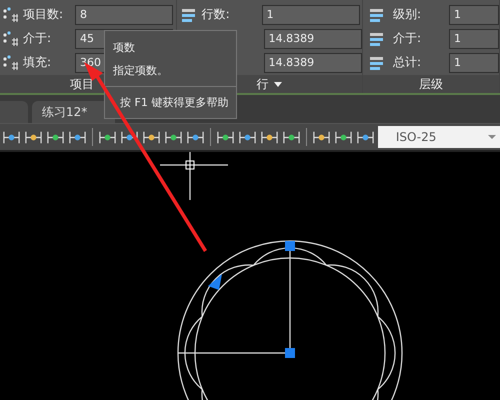 Image resolution: width=500 pixels, height=400 pixels. What do you see at coordinates (215, 282) in the screenshot?
I see `triangle-grip-icon` at bounding box center [215, 282].